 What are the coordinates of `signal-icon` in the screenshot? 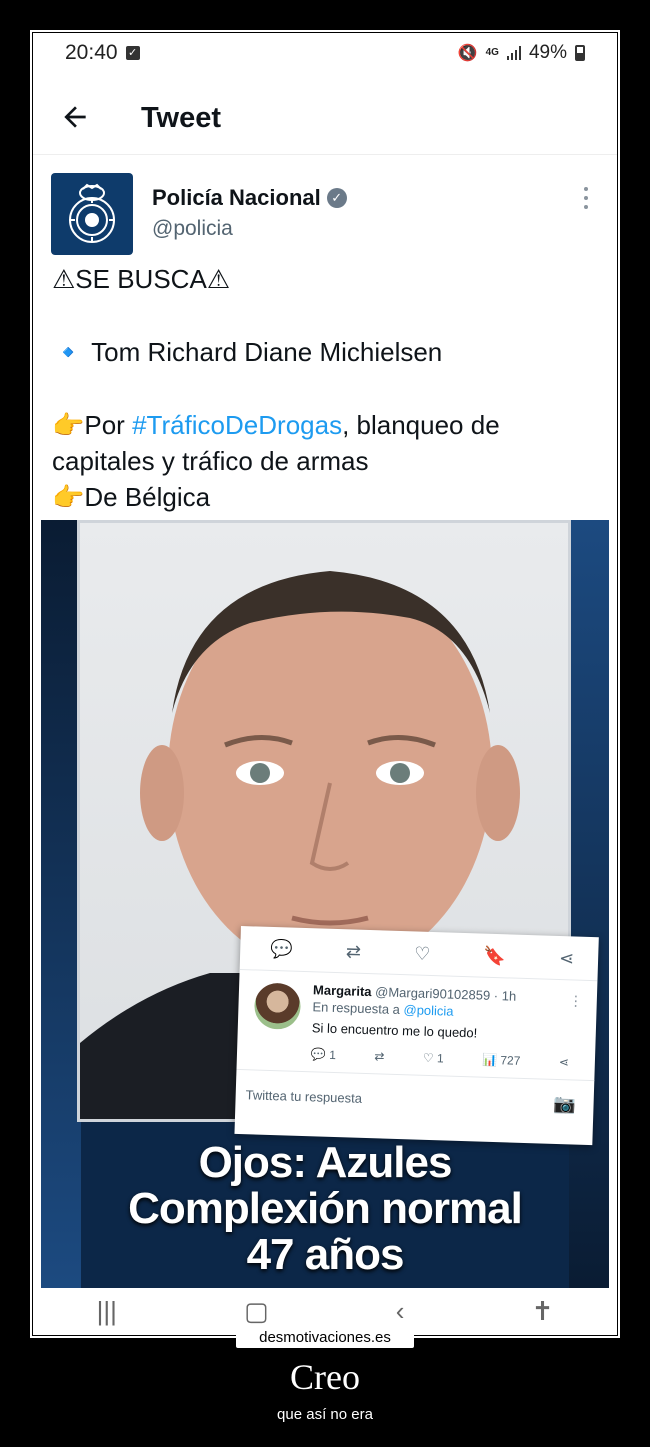 It's located at (513, 53).